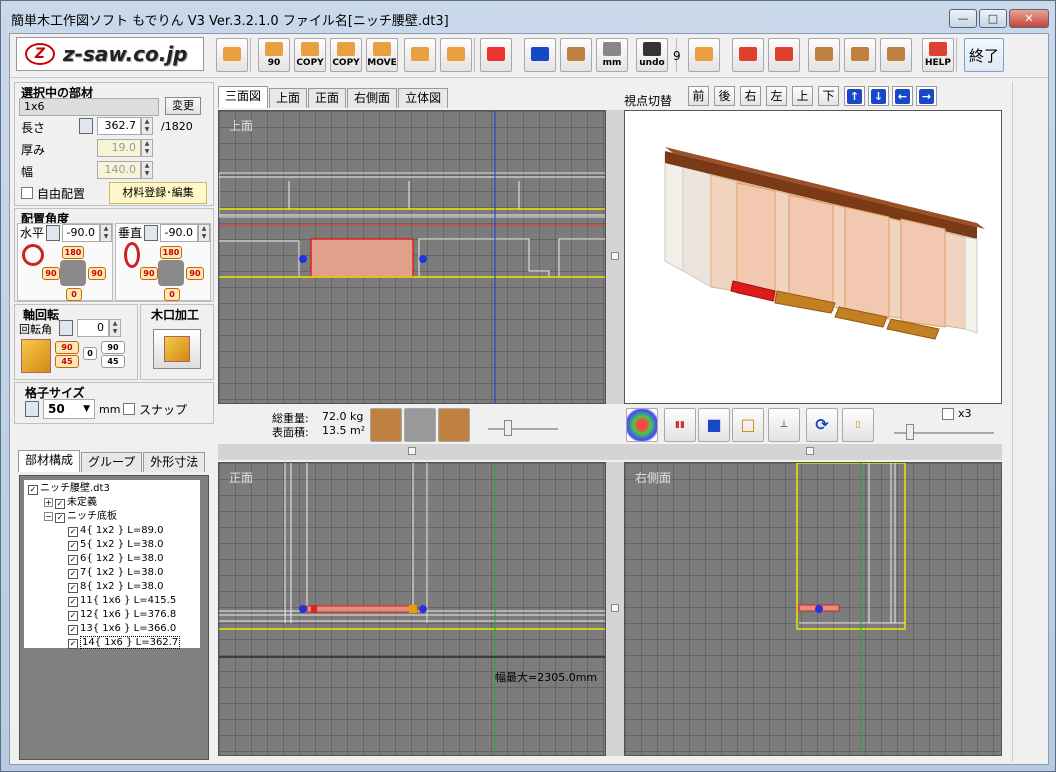 This screenshot has width=1056, height=772. Describe the element at coordinates (652, 55) in the screenshot. I see `undo-button: undo` at that location.